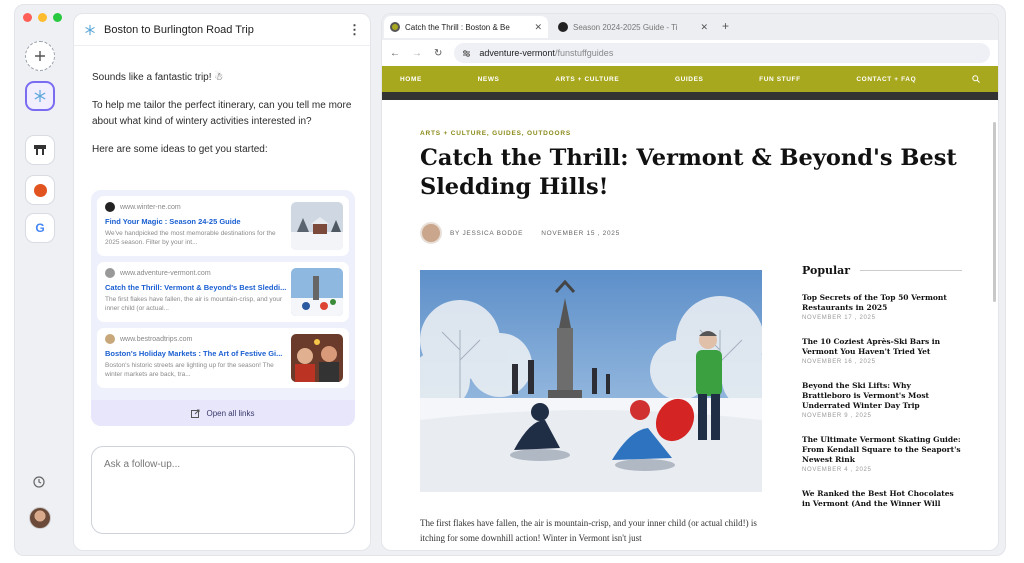 The image size is (1024, 563). What do you see at coordinates (230, 413) in the screenshot?
I see `open-all-links-label: Open all links` at bounding box center [230, 413].